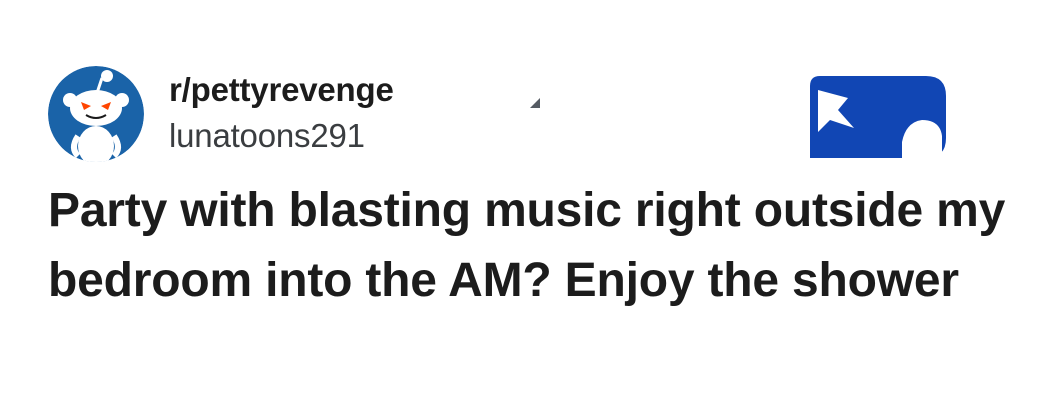  Describe the element at coordinates (535, 103) in the screenshot. I see `triangle-icon` at that location.